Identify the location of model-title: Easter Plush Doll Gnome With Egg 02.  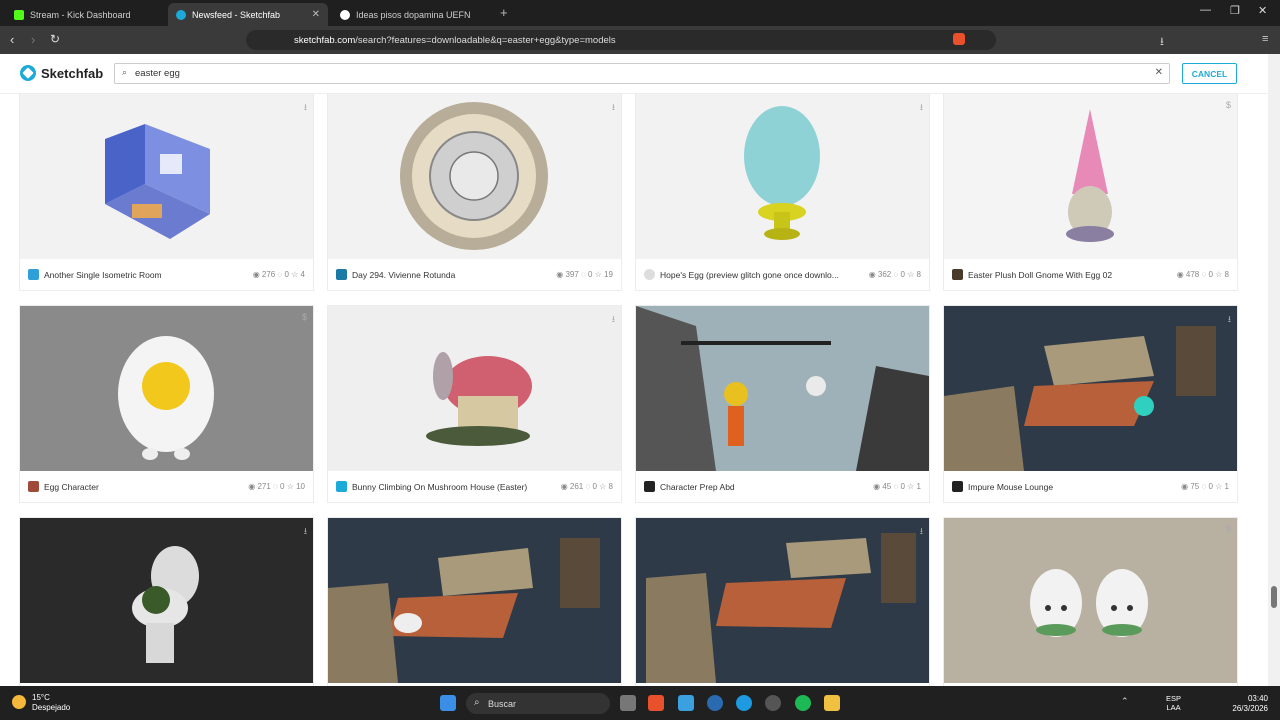
(1069, 275).